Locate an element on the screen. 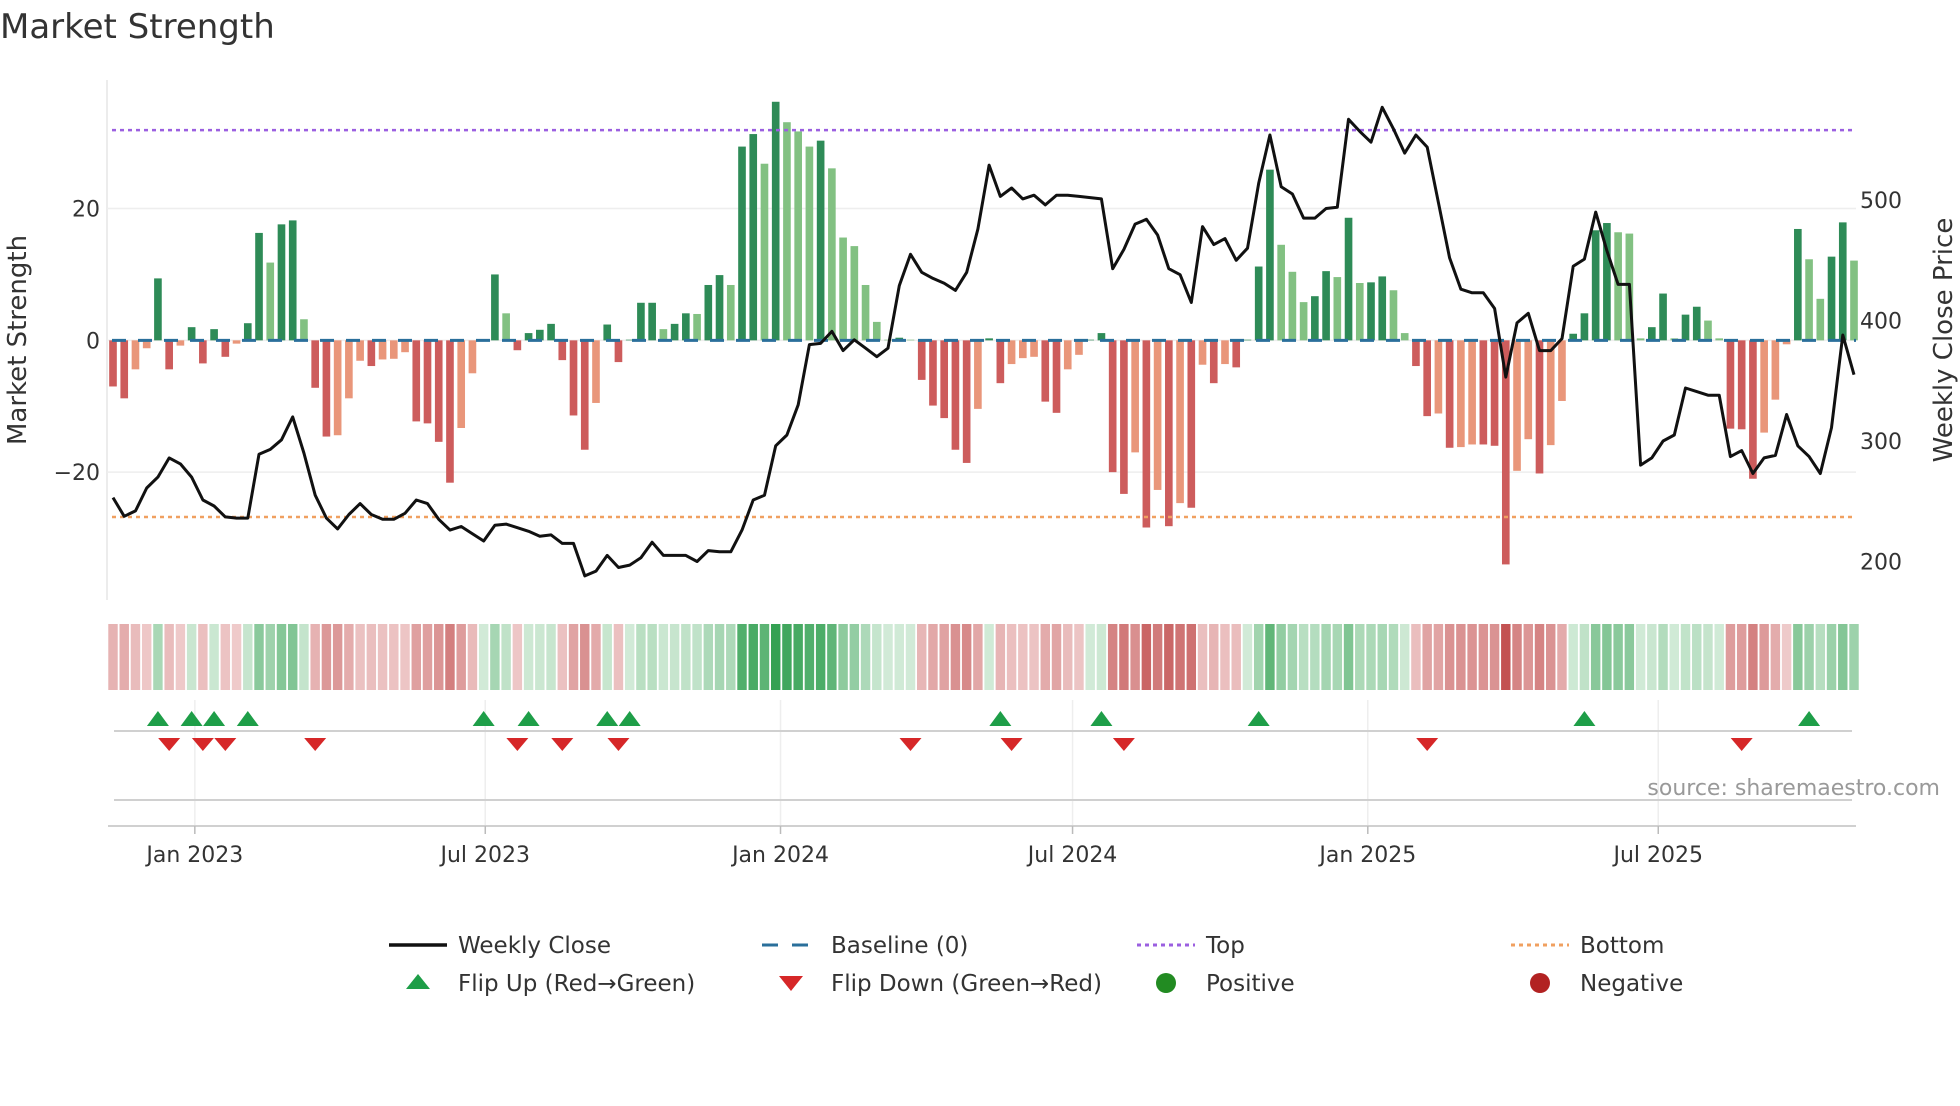  y-tick-labels: 20 0 −20 is located at coordinates (77, 342).